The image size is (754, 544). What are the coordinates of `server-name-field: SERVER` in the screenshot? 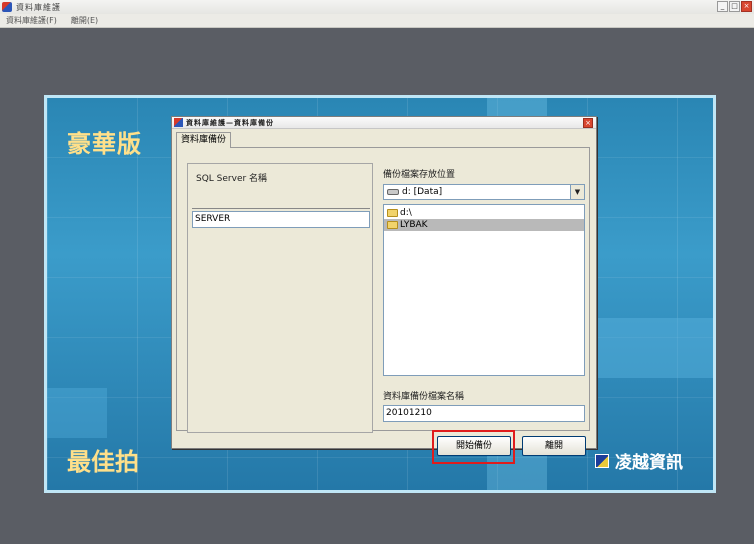 It's located at (281, 219).